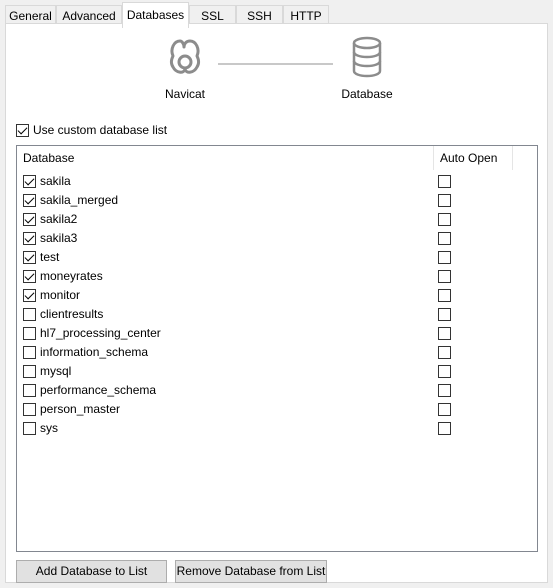  I want to click on navicat-label: Navicat, so click(184, 94).